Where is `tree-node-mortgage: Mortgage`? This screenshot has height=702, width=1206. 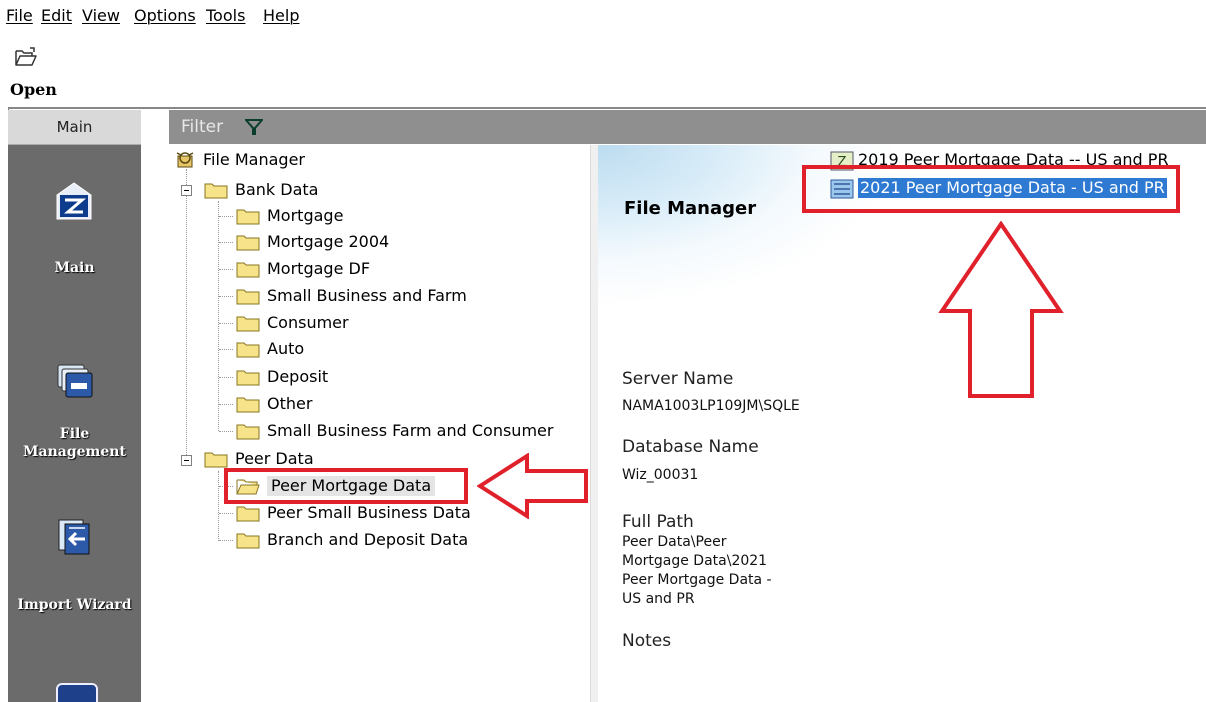 tree-node-mortgage: Mortgage is located at coordinates (377, 216).